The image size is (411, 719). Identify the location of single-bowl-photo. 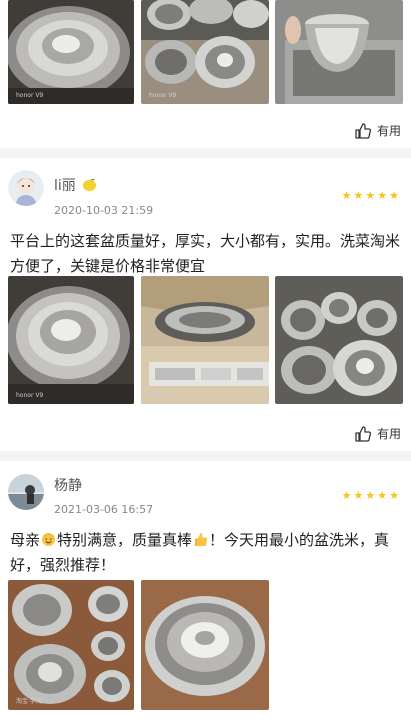
(205, 645).